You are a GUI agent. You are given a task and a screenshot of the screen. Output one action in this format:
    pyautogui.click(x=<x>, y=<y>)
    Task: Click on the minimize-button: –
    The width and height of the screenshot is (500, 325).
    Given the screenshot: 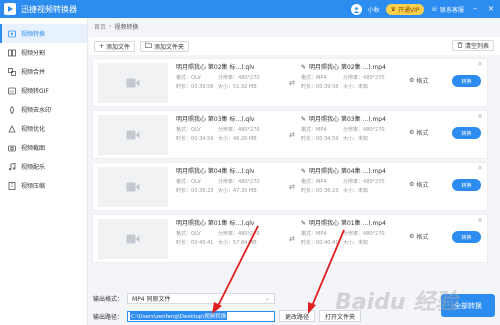 What is the action you would take?
    pyautogui.click(x=475, y=9)
    